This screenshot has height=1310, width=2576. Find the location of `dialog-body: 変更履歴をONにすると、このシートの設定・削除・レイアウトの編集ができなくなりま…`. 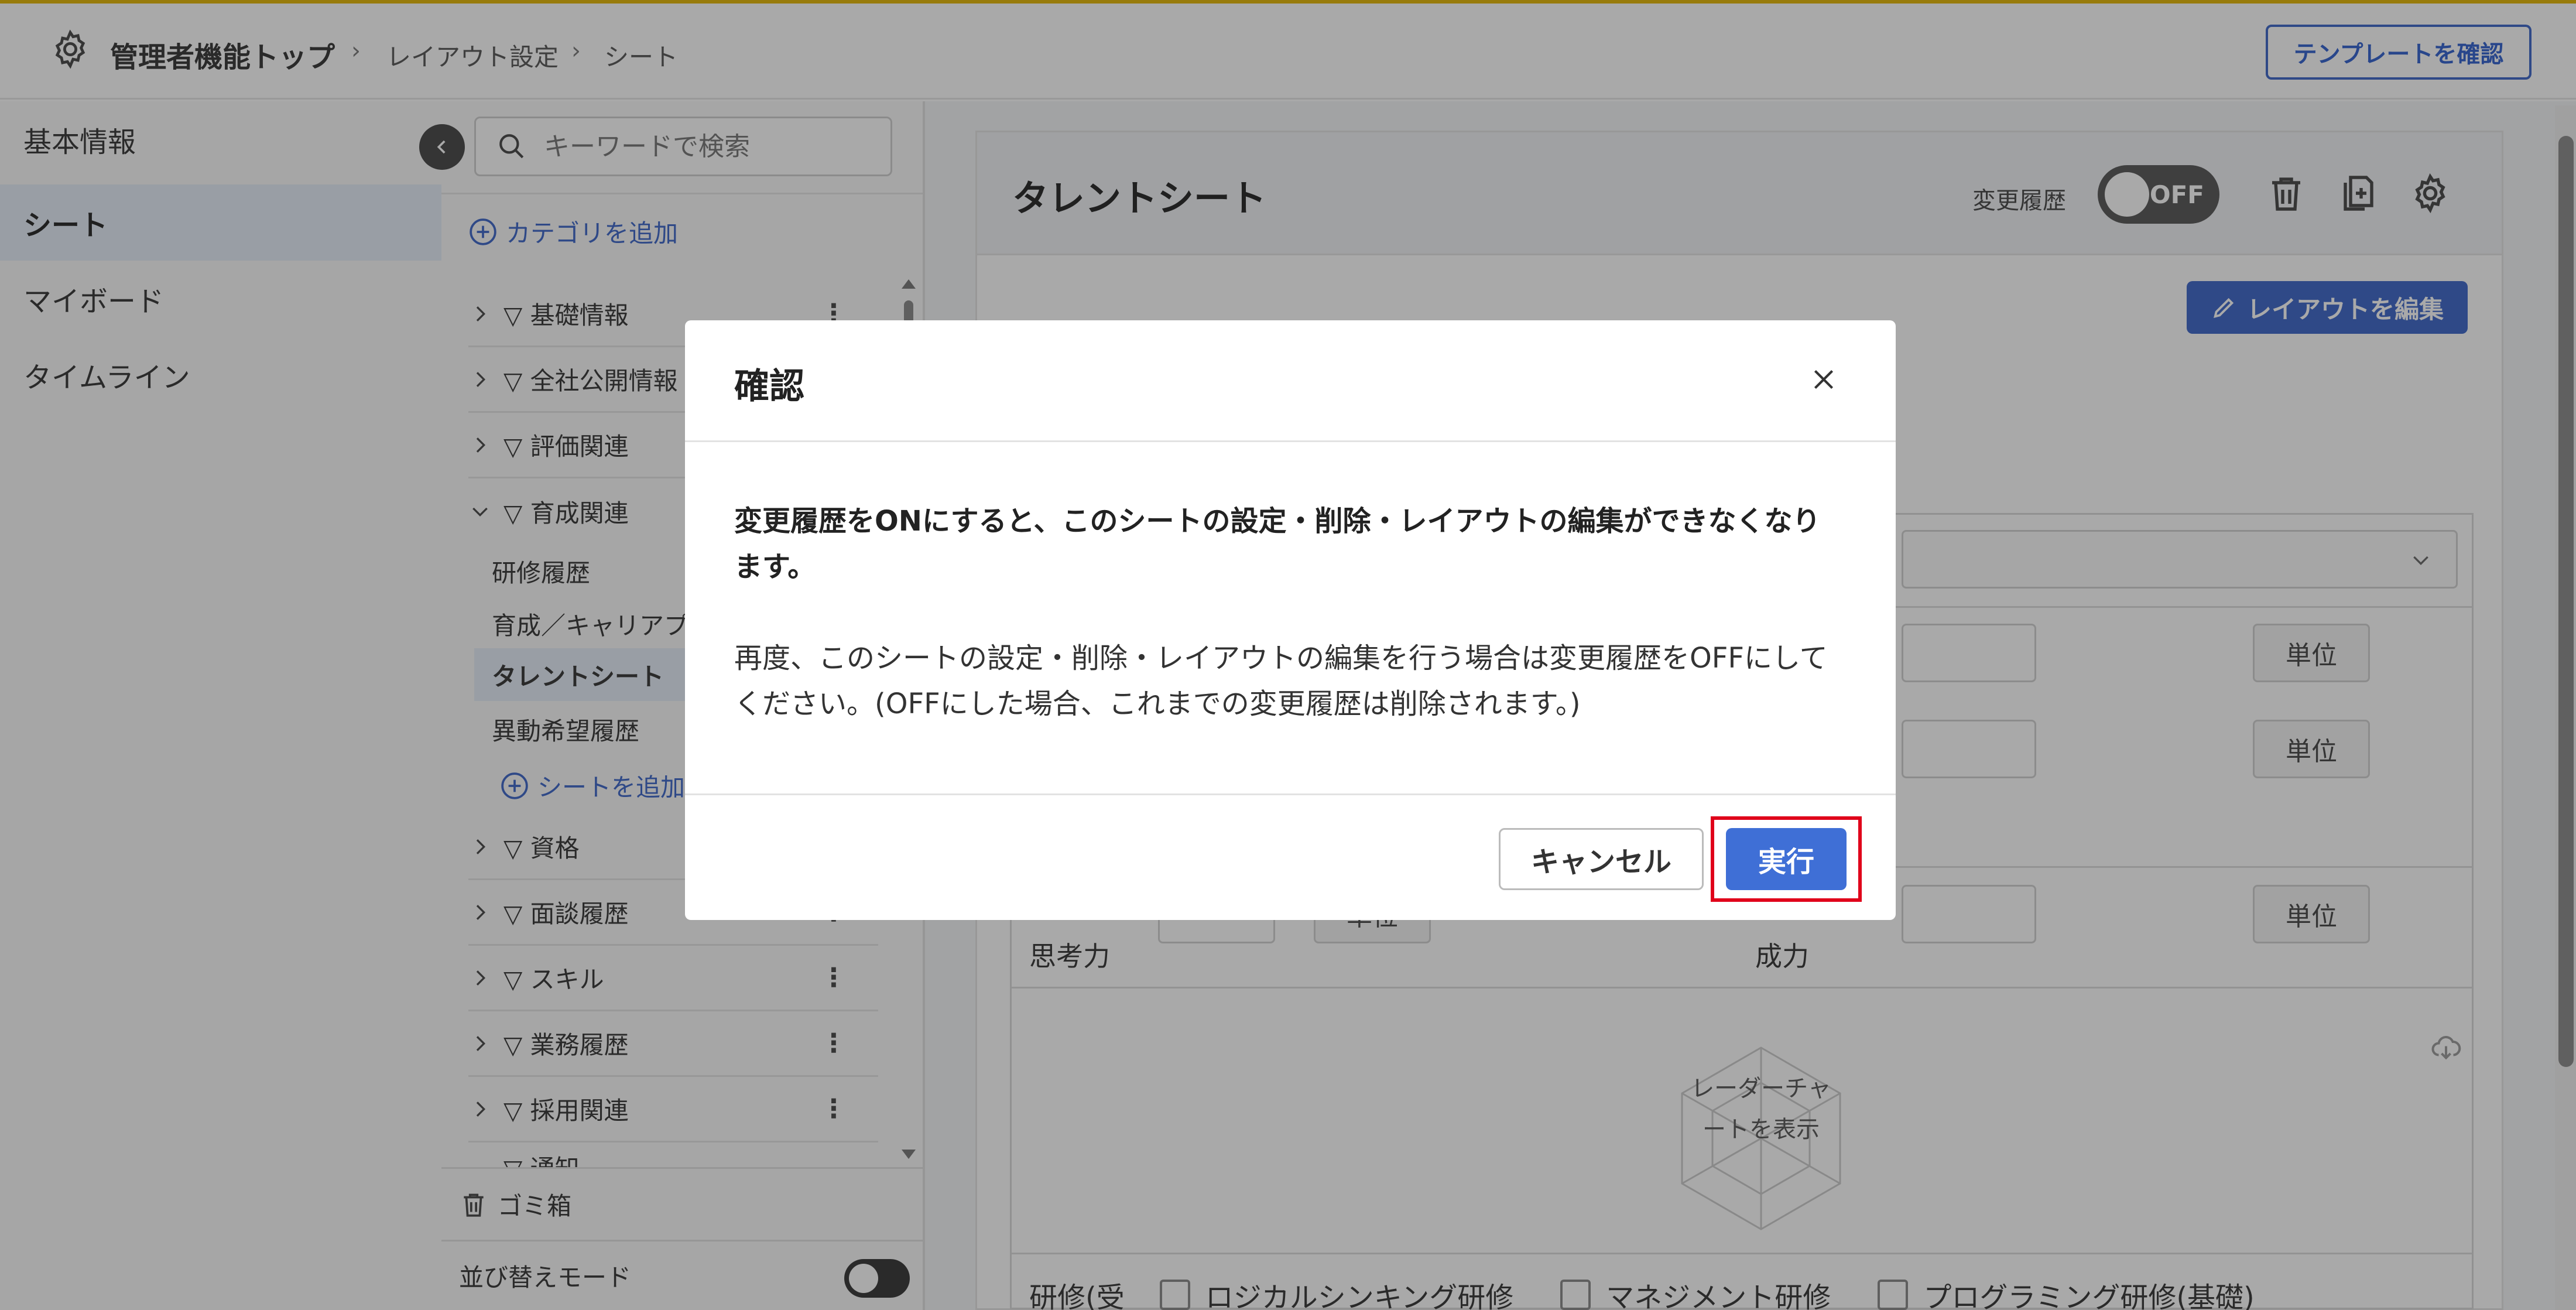

dialog-body: 変更履歴をONにすると、このシートの設定・削除・レイアウトの編集ができなくなりま… is located at coordinates (1290, 612).